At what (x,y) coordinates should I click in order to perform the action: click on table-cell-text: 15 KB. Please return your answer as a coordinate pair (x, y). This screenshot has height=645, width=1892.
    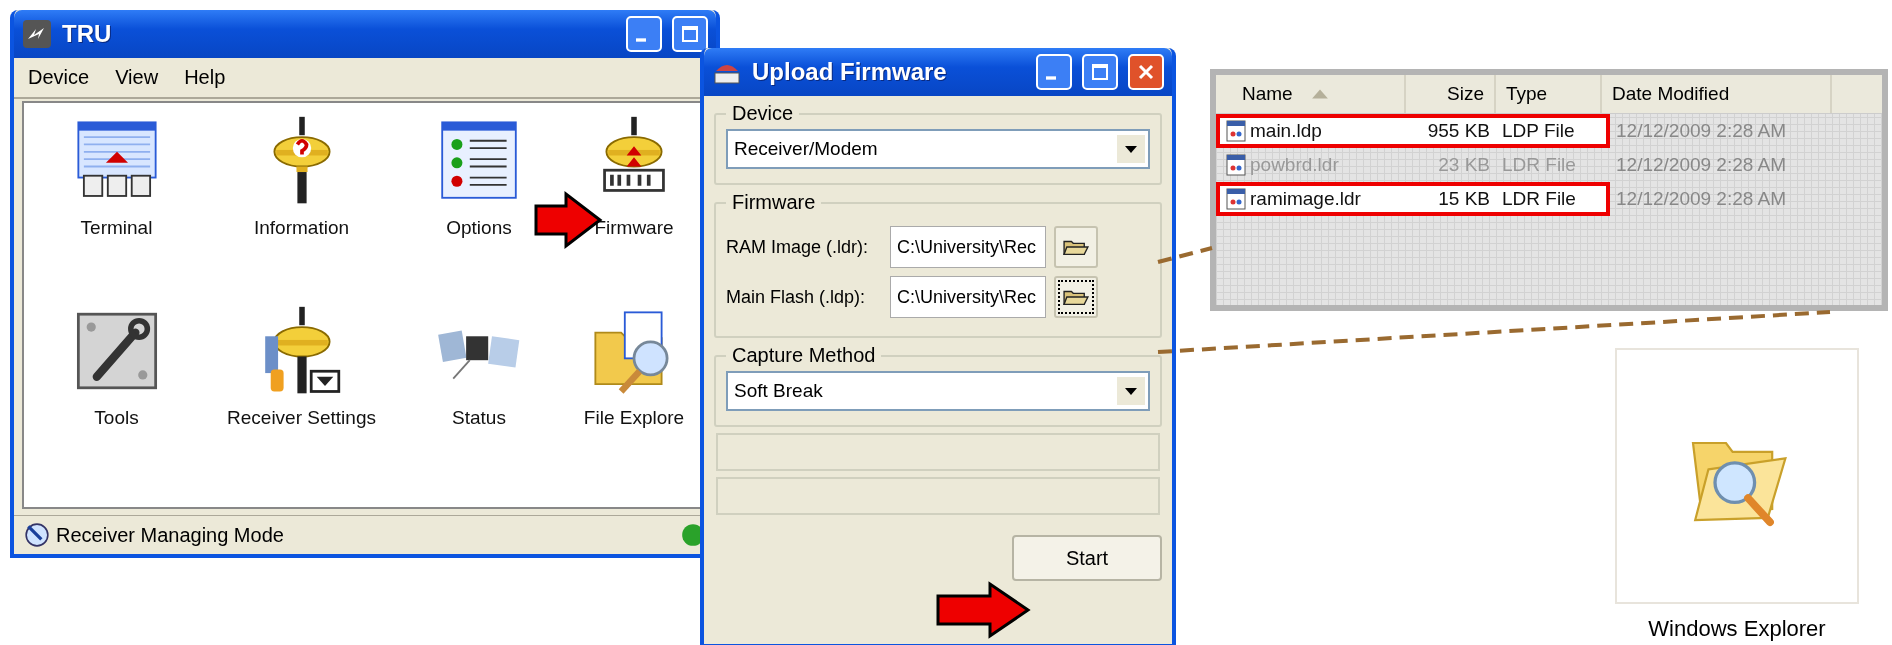
    Looking at the image, I should click on (1464, 199).